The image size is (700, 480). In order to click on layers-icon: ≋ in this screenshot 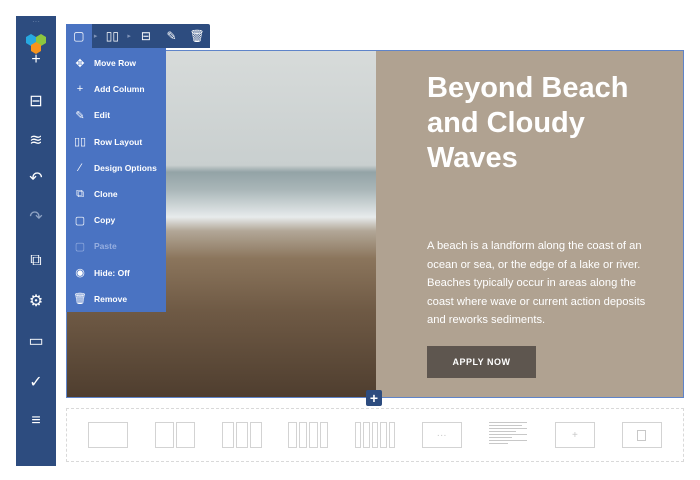, I will do `click(36, 140)`.